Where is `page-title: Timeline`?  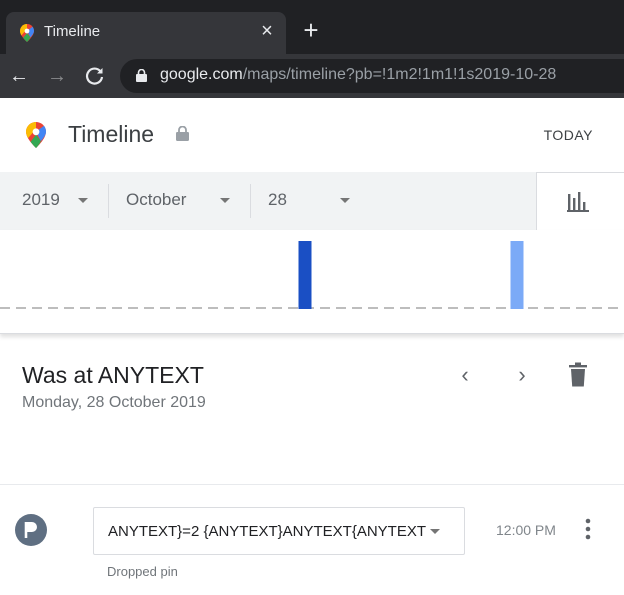
page-title: Timeline is located at coordinates (111, 134).